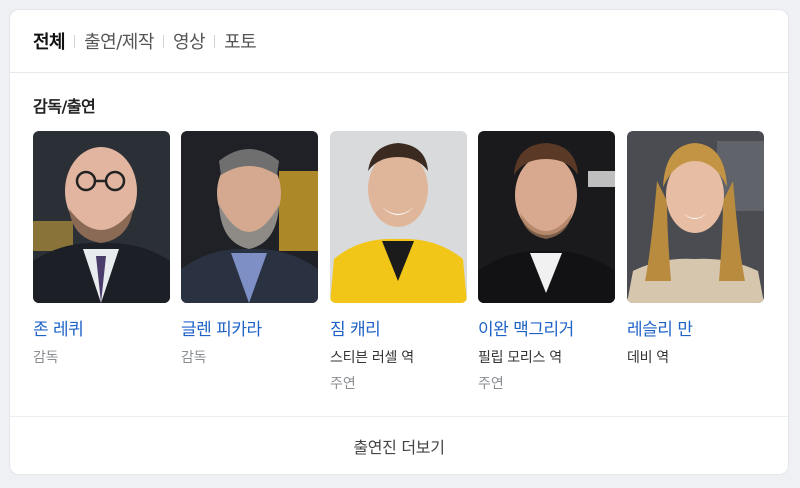  I want to click on person-card: 레슬리 만 데비 역, so click(695, 249).